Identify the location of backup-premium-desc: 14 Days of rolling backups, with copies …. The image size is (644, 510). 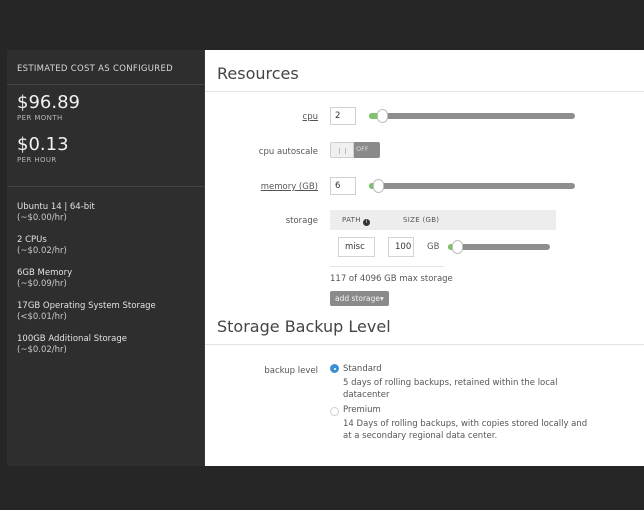
(465, 430).